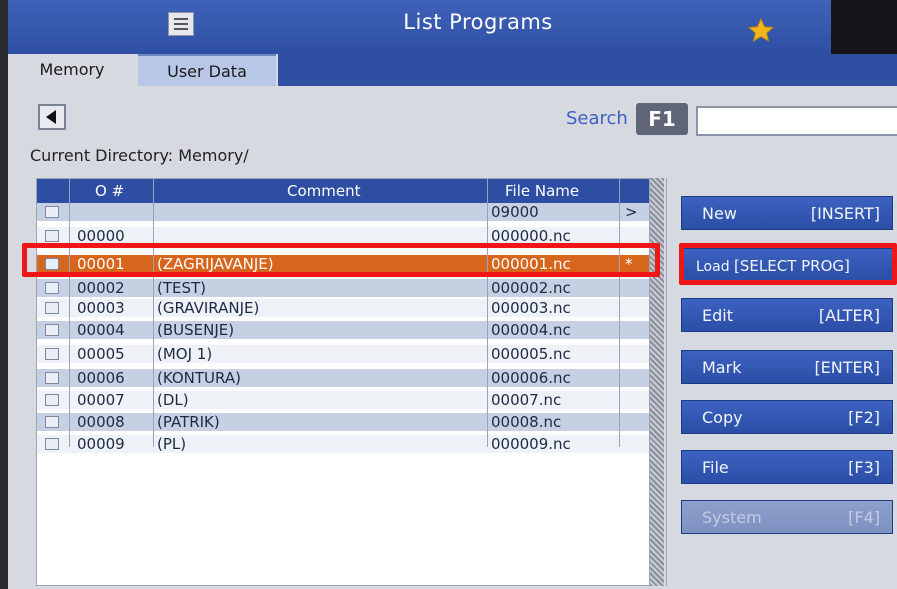 This screenshot has height=589, width=897. Describe the element at coordinates (173, 400) in the screenshot. I see `row-comment: (DL)` at that location.